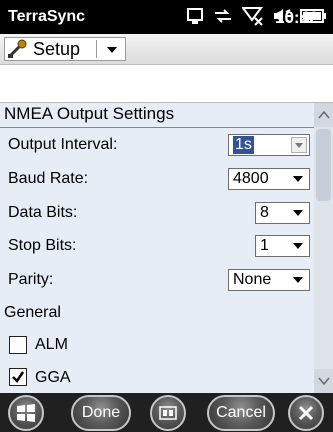 The width and height of the screenshot is (333, 432). I want to click on no-signal-icon, so click(252, 18).